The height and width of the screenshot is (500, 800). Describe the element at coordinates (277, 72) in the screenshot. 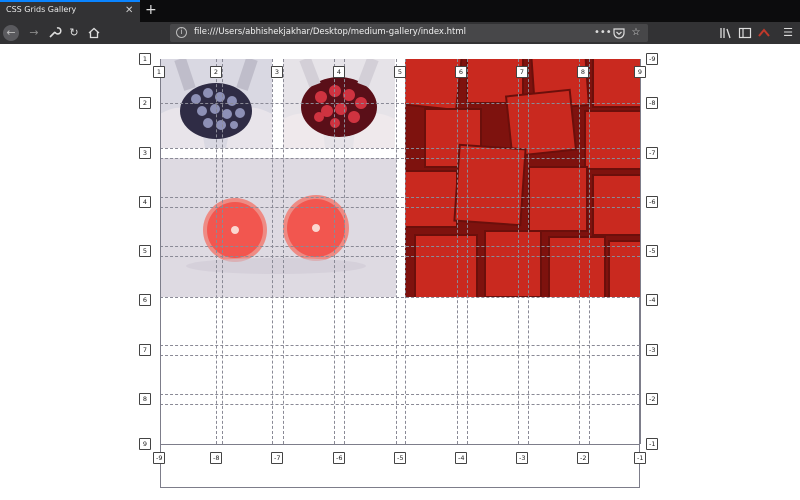

I see `column-label-top: 3` at that location.